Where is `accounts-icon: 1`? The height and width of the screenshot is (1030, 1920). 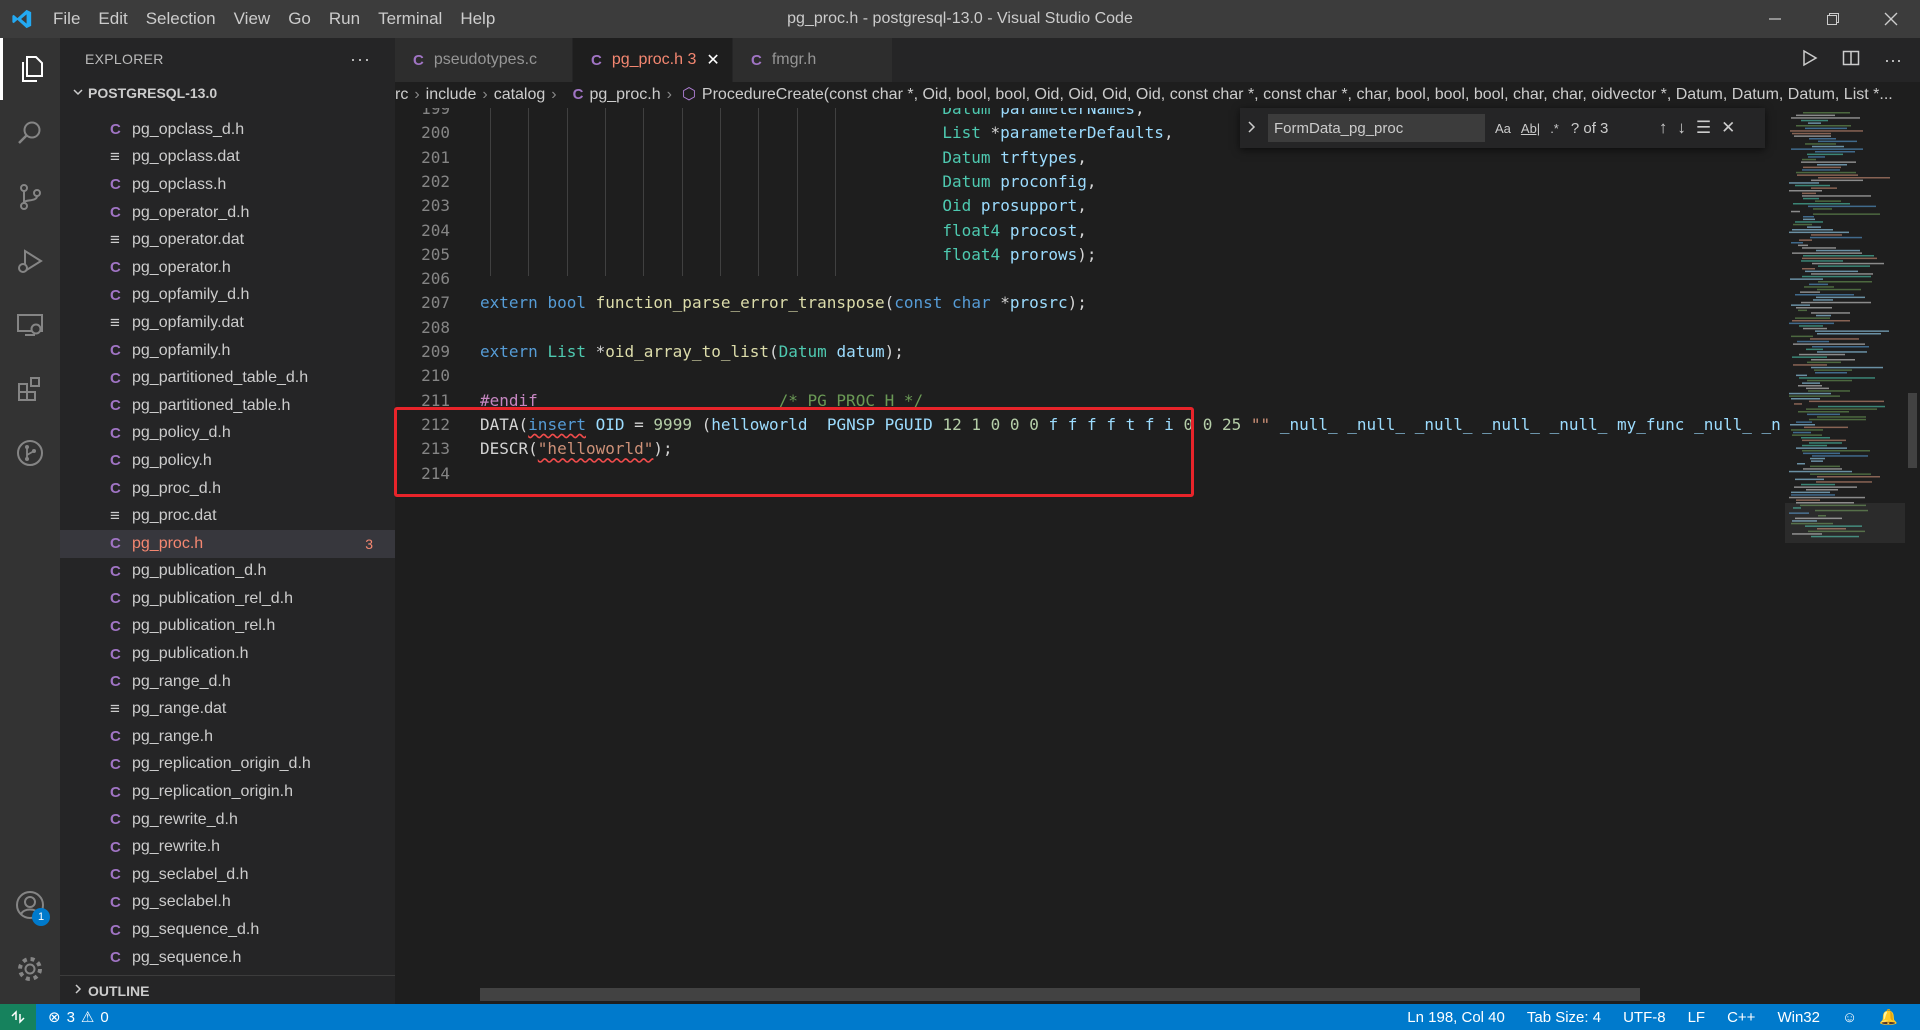
accounts-icon: 1 is located at coordinates (30, 905).